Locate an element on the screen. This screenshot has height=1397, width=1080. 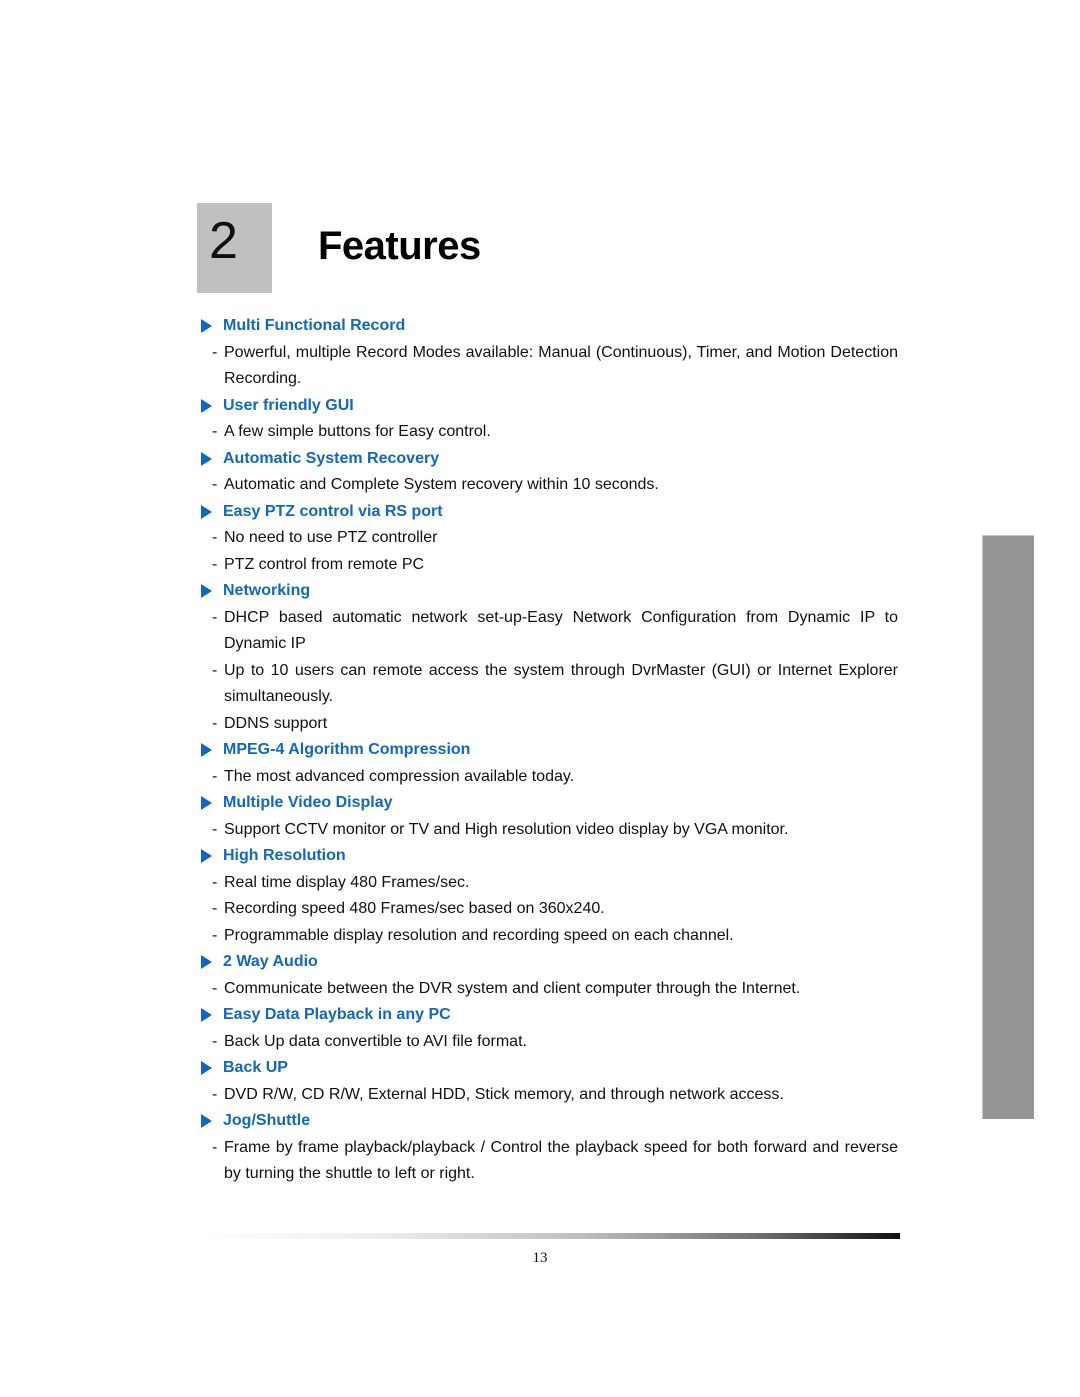
feature-heading: Networking is located at coordinates (549, 591).